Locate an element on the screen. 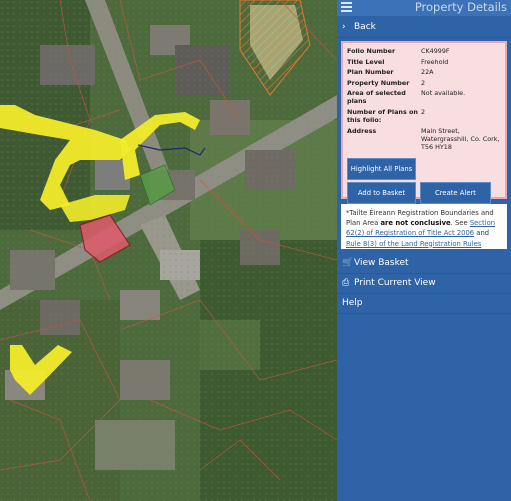 This screenshot has width=511, height=501. panel-menu: 🛒 View Basket ⎙ Print Current View Help is located at coordinates (424, 284).